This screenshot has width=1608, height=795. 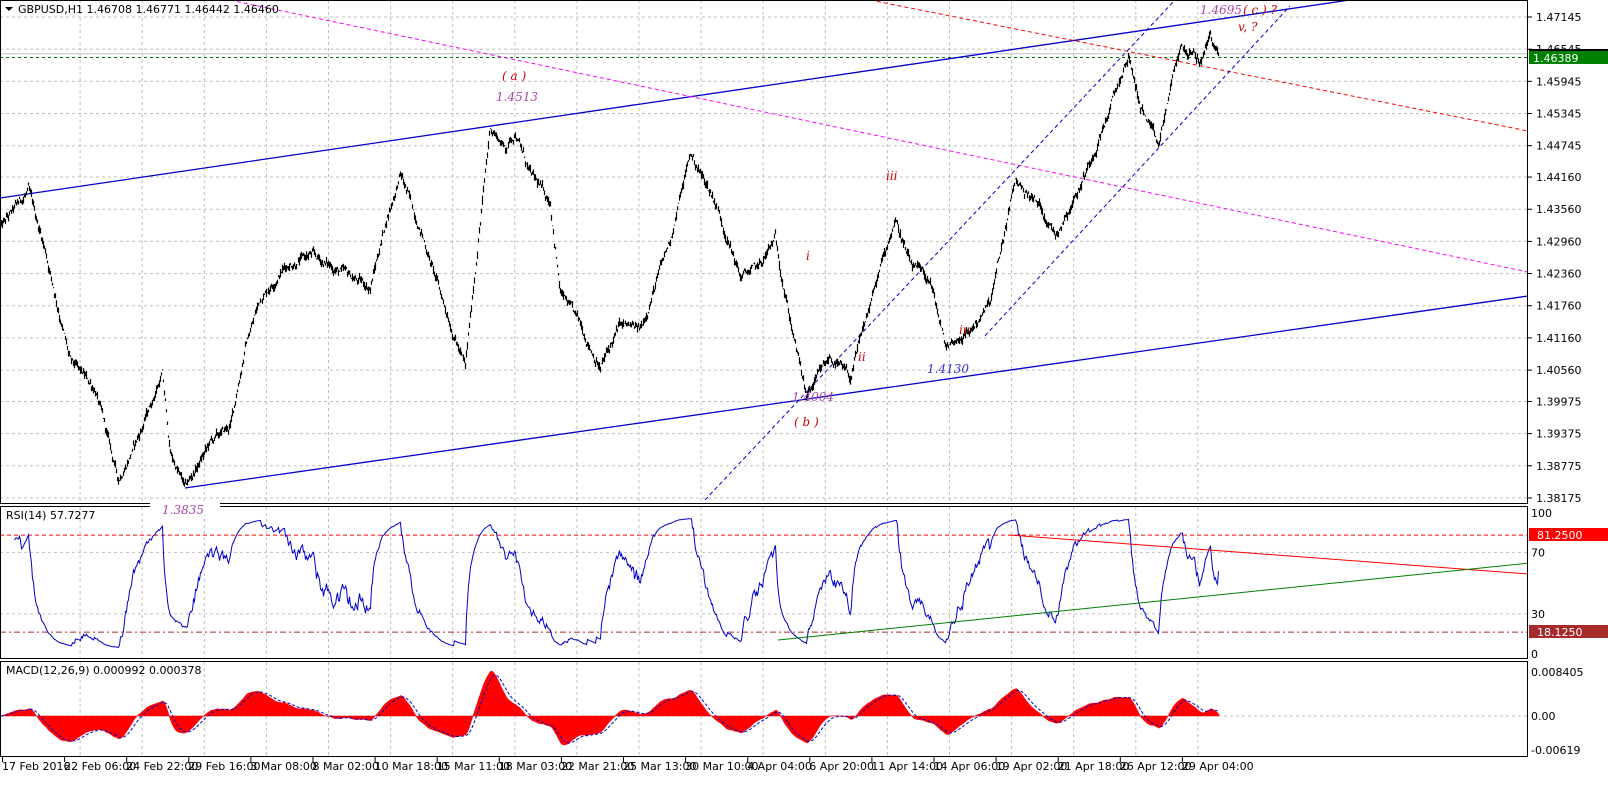 I want to click on x-tick-label: 4 Apr 04:00, so click(x=779, y=766).